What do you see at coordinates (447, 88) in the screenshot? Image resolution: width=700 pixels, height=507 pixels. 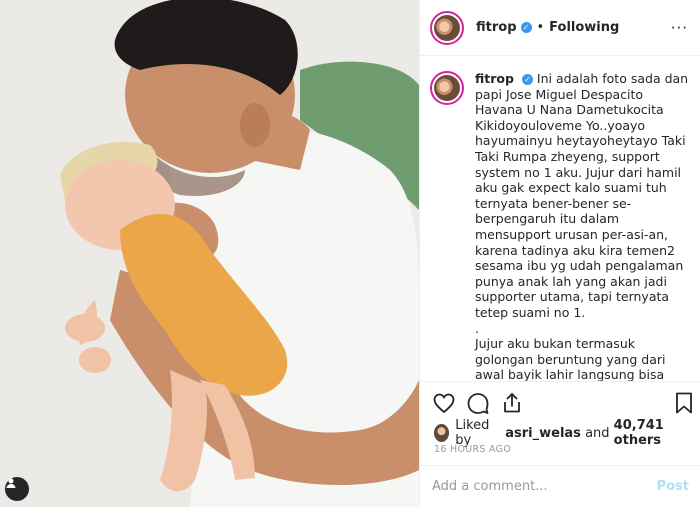 I see `caption-author-avatar` at bounding box center [447, 88].